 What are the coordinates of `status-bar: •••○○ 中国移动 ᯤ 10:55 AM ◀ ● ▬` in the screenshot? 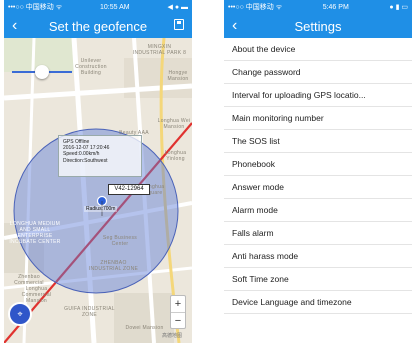 It's located at (98, 7).